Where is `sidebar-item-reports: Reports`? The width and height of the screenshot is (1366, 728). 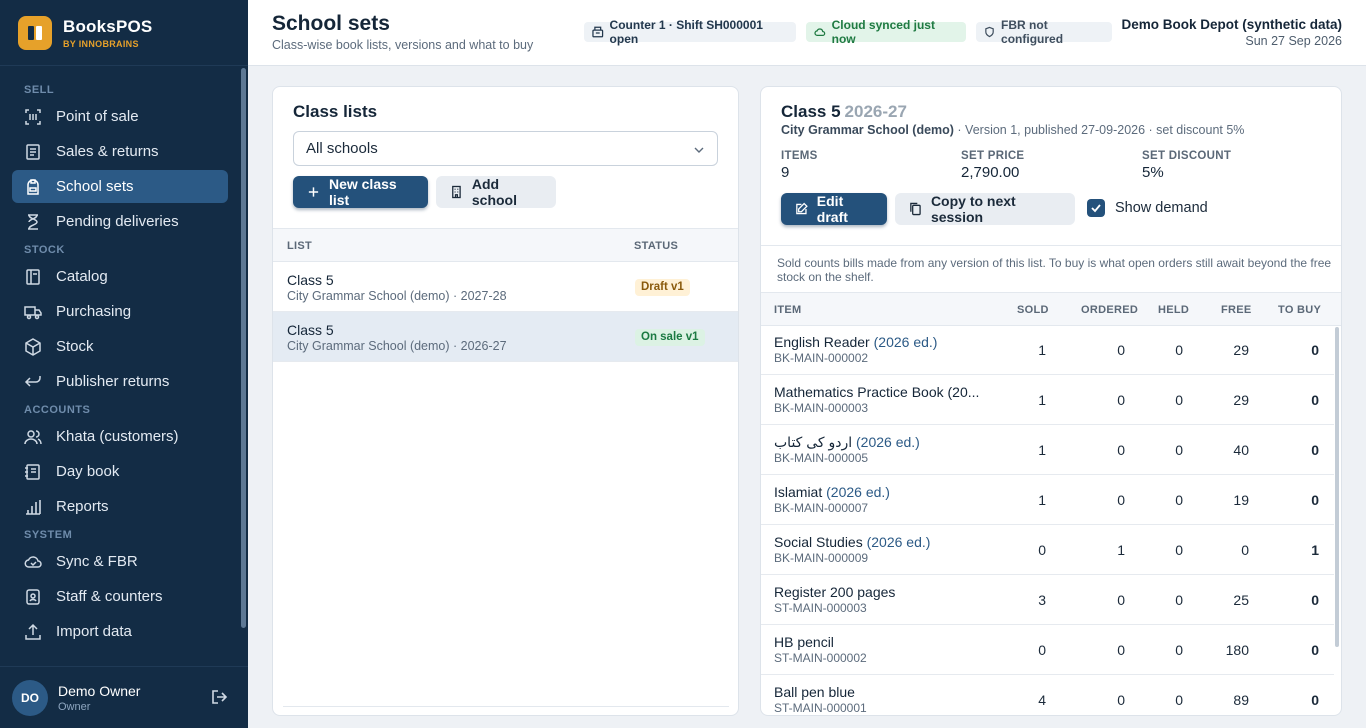 sidebar-item-reports: Reports is located at coordinates (120, 506).